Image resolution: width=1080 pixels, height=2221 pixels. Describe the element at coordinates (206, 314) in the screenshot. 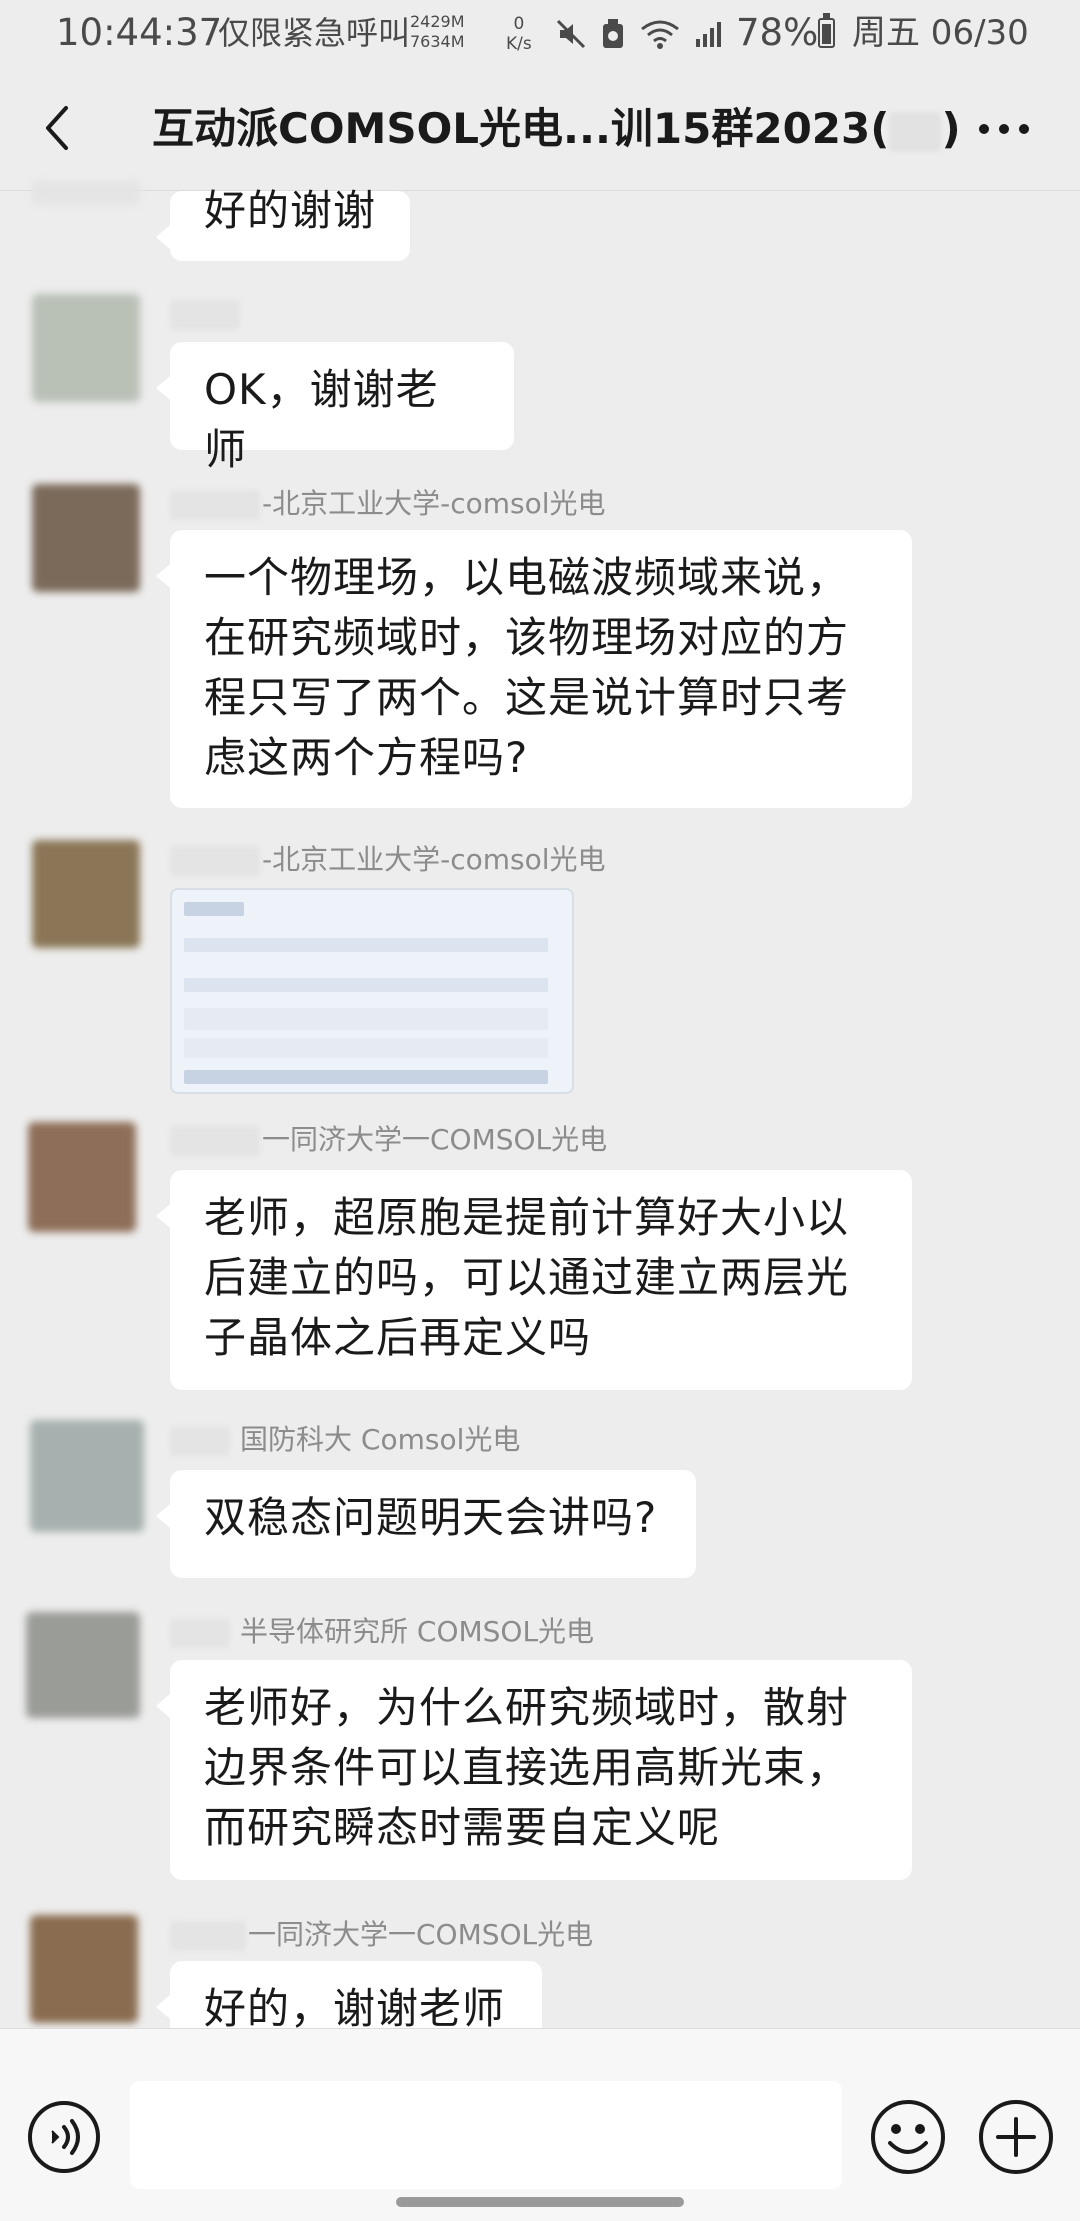

I see `sender-name` at that location.